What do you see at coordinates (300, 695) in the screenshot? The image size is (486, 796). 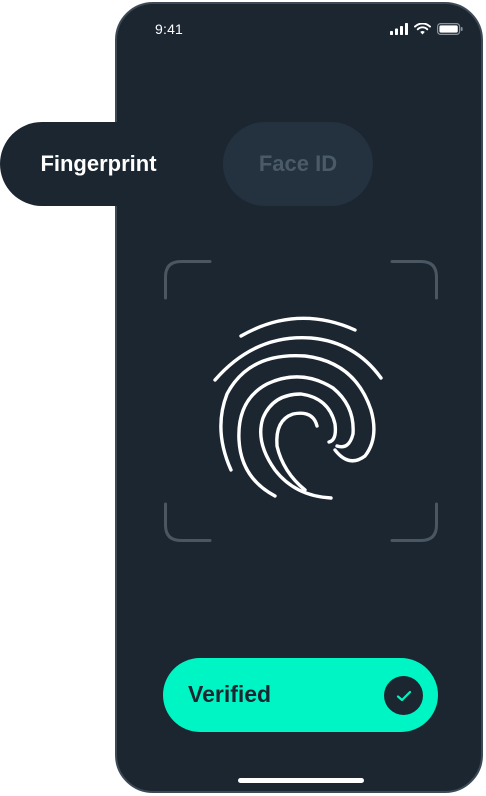 I see `verified-pill: Verified` at bounding box center [300, 695].